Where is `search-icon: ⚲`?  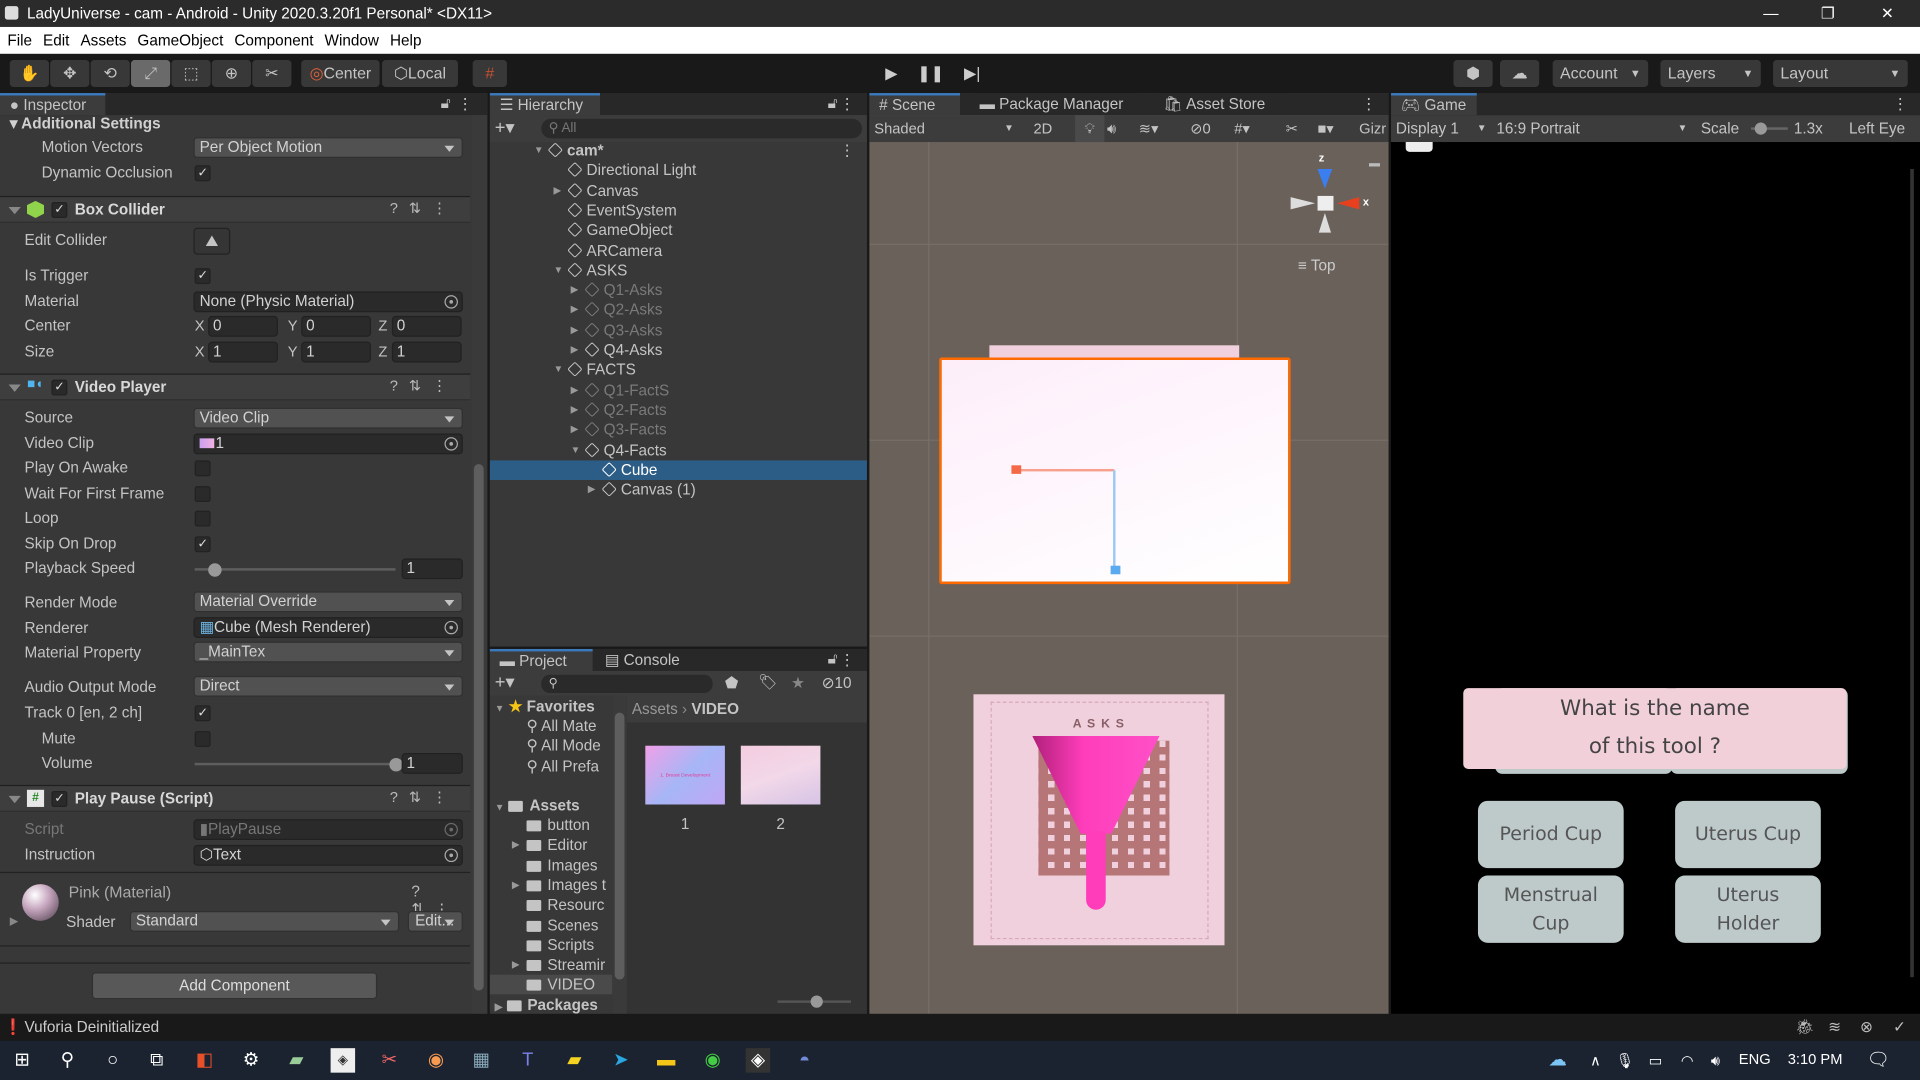
search-icon: ⚲ is located at coordinates (67, 1060).